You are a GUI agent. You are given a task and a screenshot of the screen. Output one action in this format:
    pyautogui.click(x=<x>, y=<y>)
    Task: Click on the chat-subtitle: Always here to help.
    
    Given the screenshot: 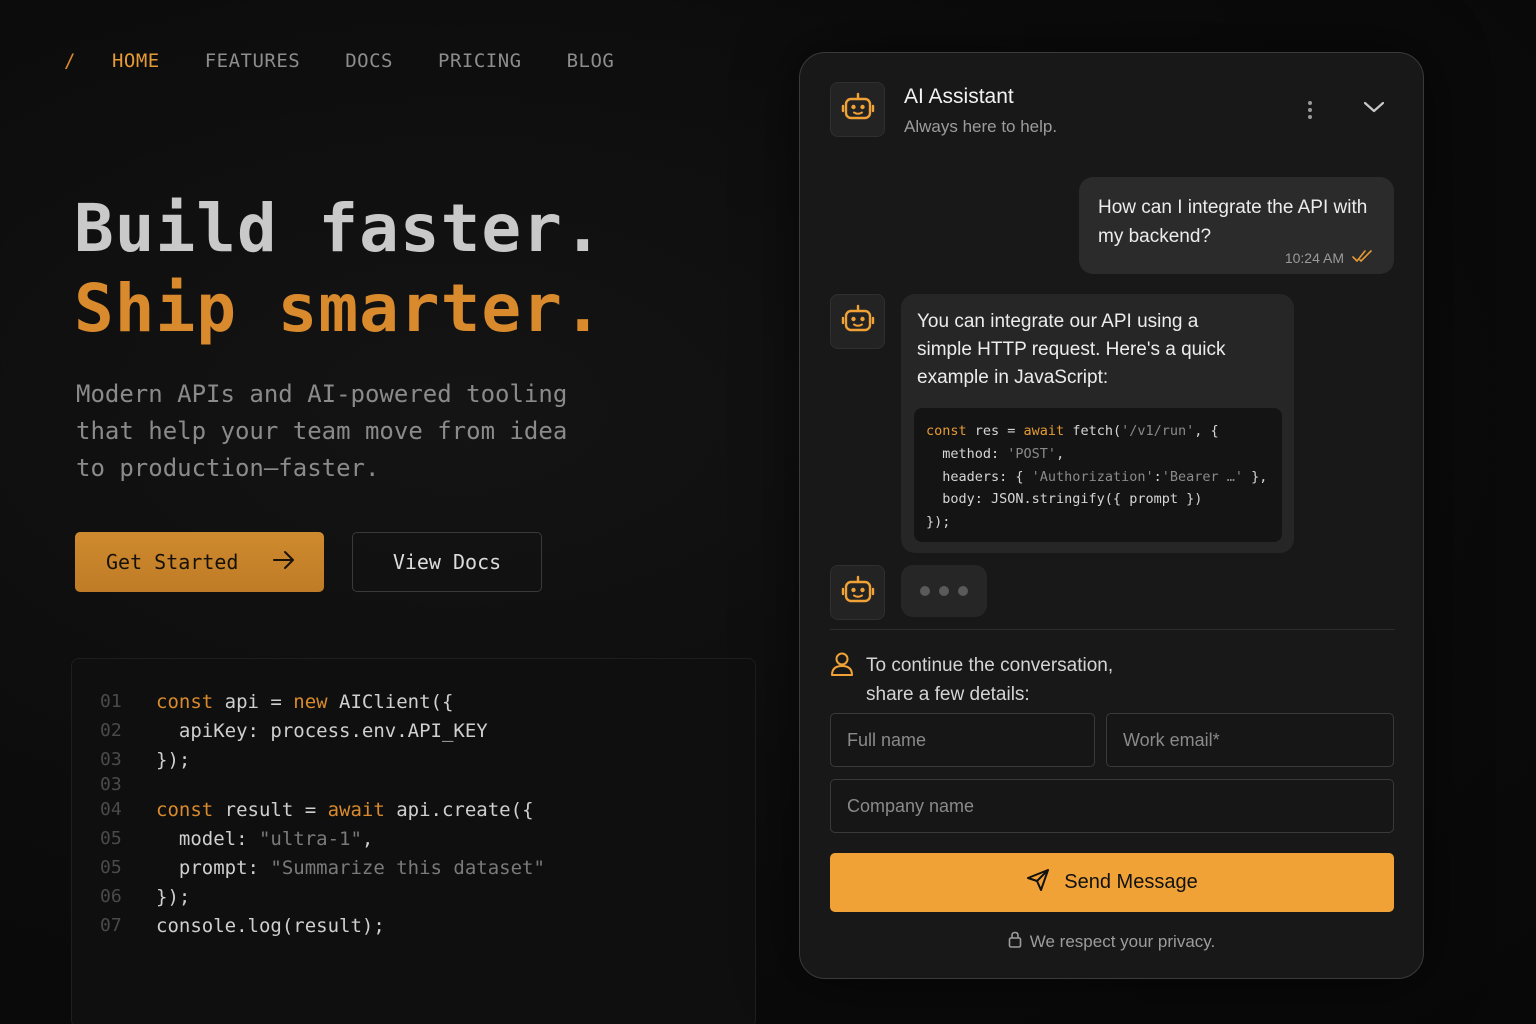 What is the action you would take?
    pyautogui.click(x=981, y=126)
    